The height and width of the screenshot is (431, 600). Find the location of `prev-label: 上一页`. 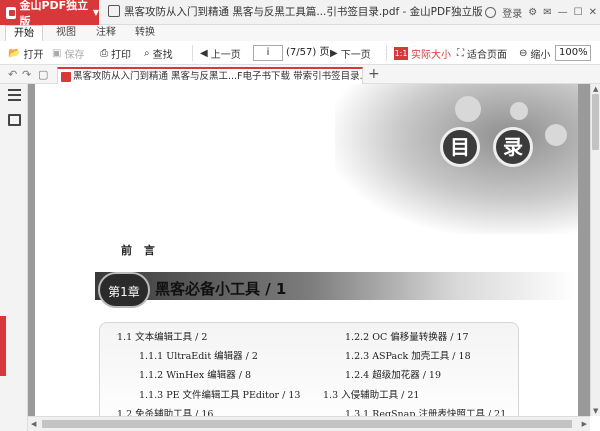

prev-label: 上一页 is located at coordinates (225, 55).